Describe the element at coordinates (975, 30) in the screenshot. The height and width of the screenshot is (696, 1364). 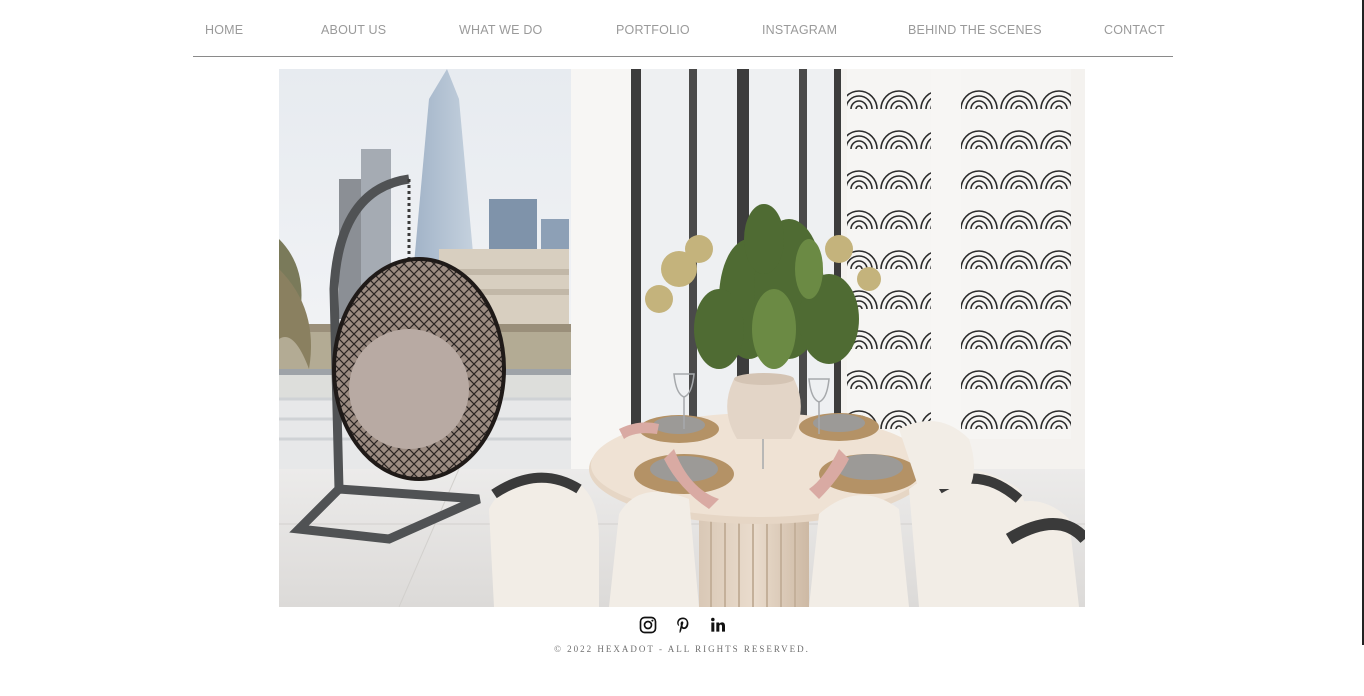
I see `nav-item-behind-the-scenes: BEHIND THE SCENES` at that location.